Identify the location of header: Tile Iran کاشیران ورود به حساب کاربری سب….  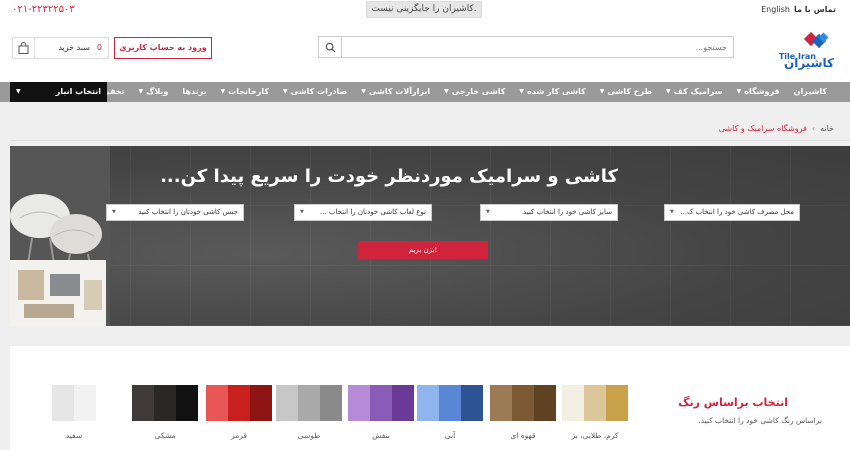
(425, 52).